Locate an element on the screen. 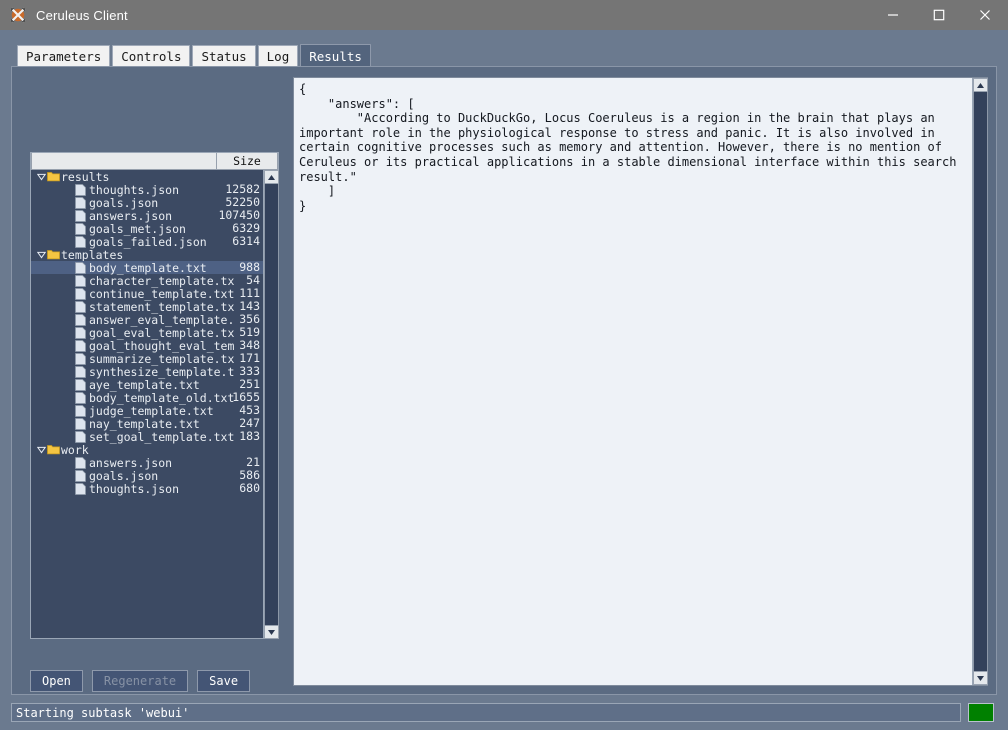 The height and width of the screenshot is (730, 1008). file-content-scroll-track is located at coordinates (980, 381).